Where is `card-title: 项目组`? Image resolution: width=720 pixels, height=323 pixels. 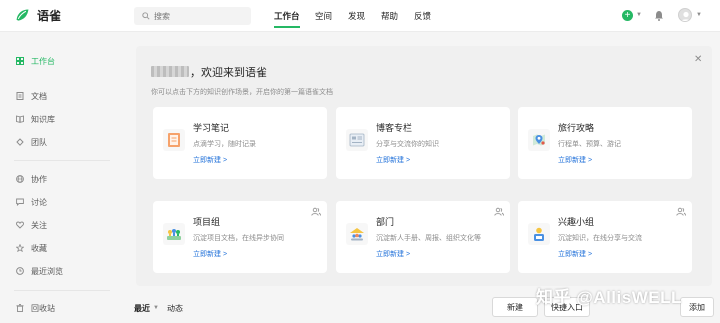
card-title: 项目组 is located at coordinates (207, 222).